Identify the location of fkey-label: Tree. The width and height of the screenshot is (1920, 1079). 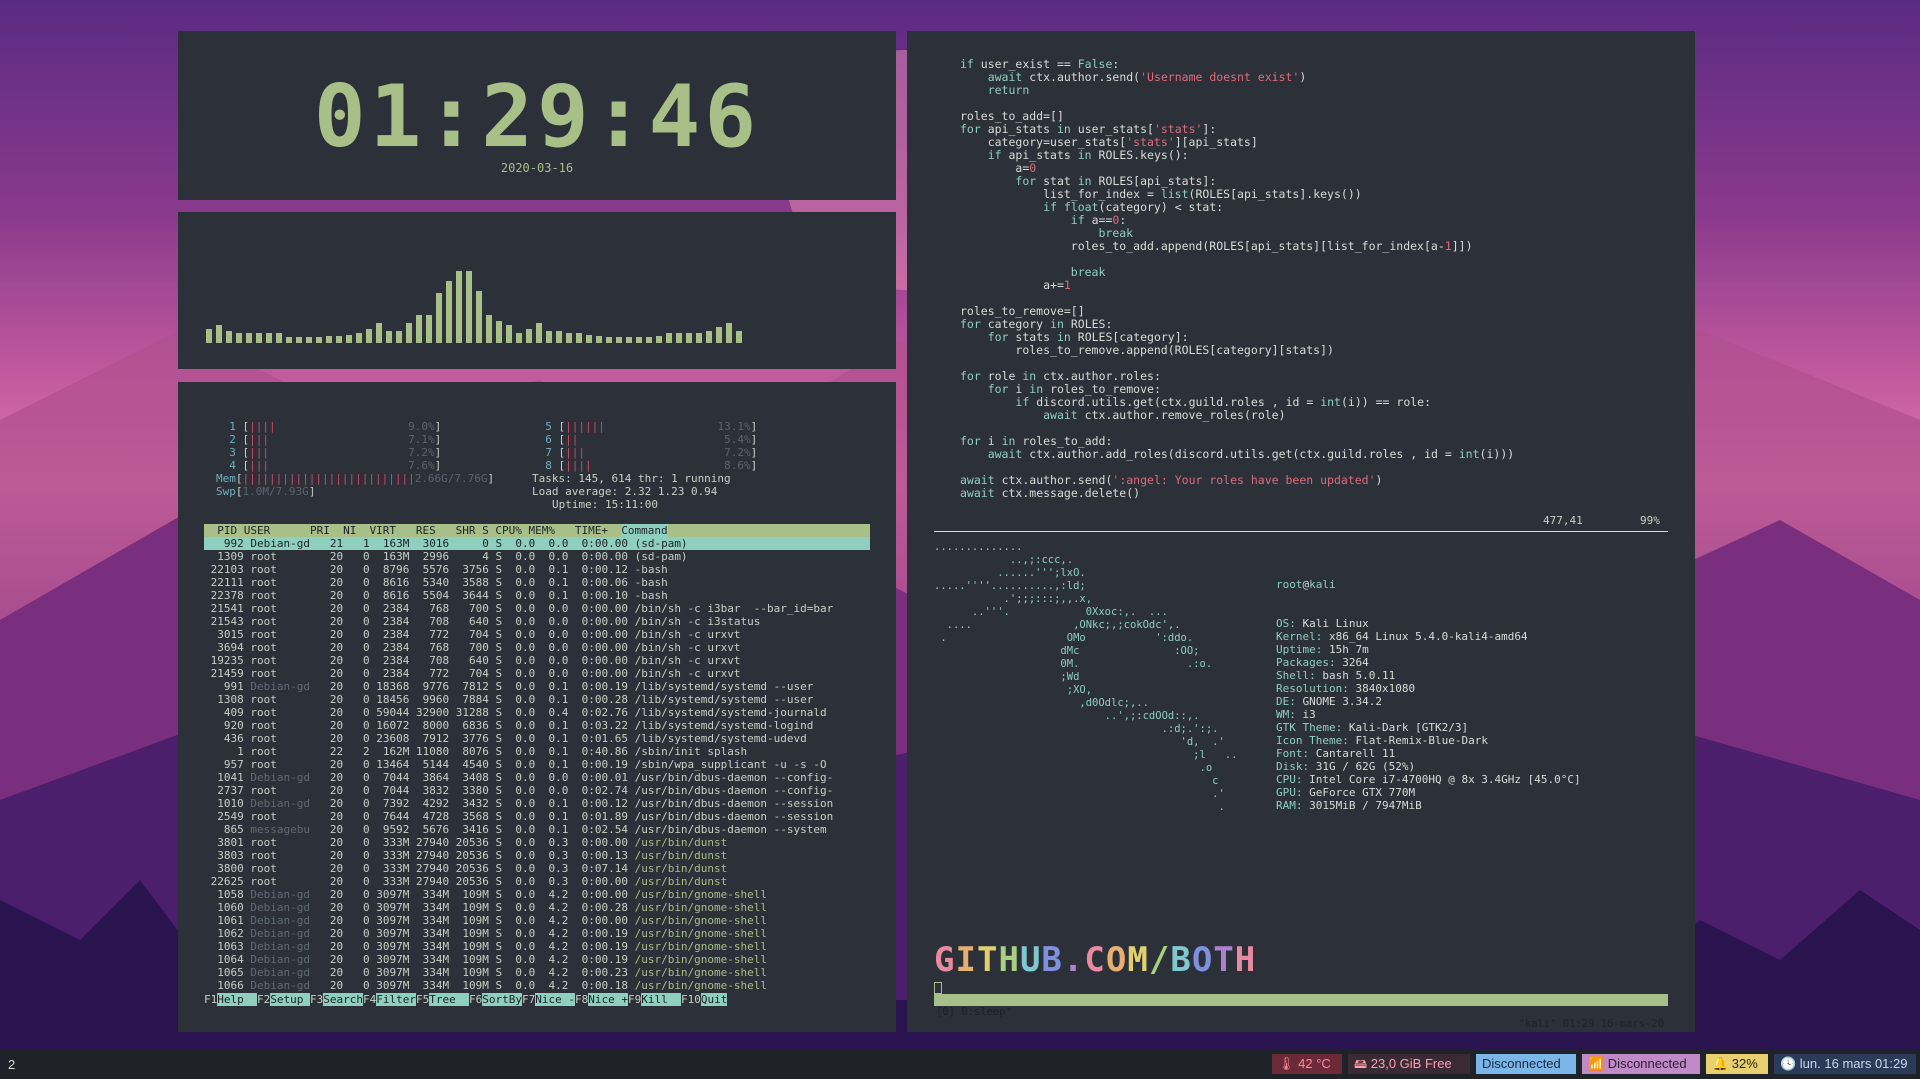
(449, 999).